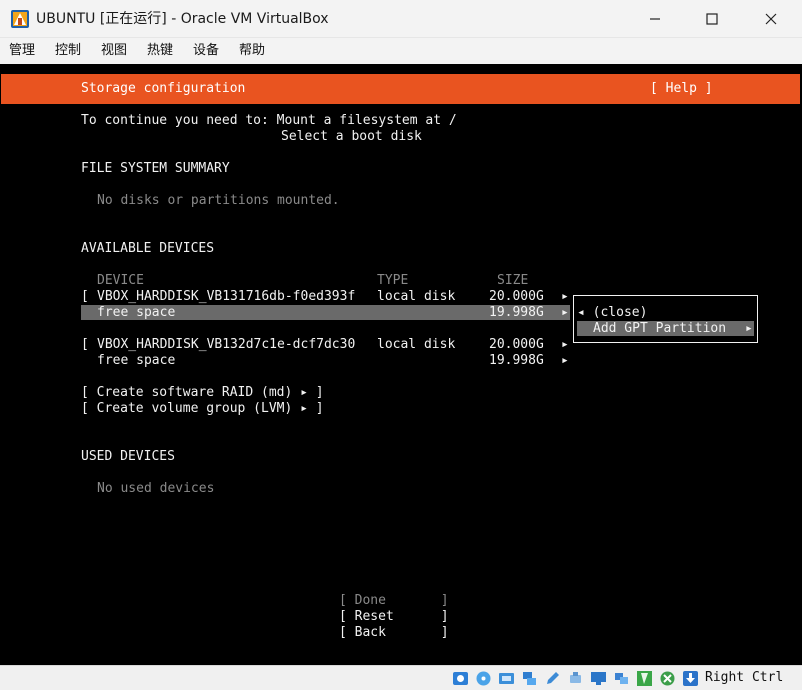 Image resolution: width=802 pixels, height=690 pixels. What do you see at coordinates (644, 678) in the screenshot?
I see `recording-icon` at bounding box center [644, 678].